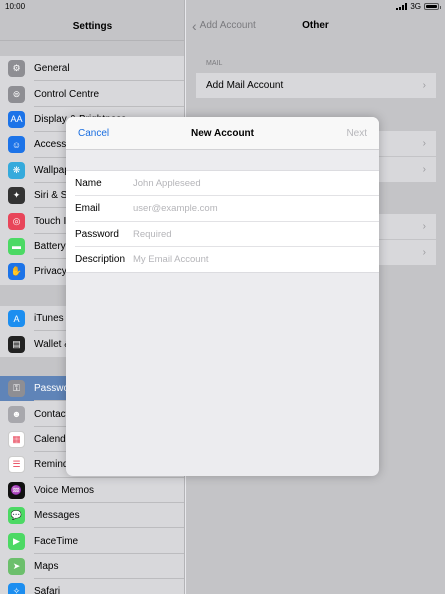 The height and width of the screenshot is (594, 445). I want to click on reminders-icon: ☰, so click(16, 465).